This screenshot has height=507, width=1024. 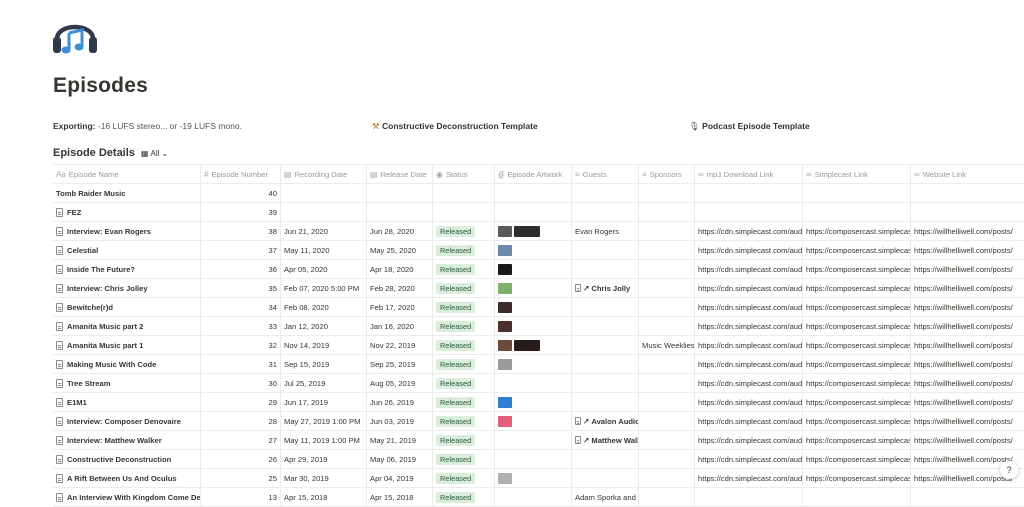 What do you see at coordinates (400, 250) in the screenshot?
I see `release-date-cell: May 25, 2020` at bounding box center [400, 250].